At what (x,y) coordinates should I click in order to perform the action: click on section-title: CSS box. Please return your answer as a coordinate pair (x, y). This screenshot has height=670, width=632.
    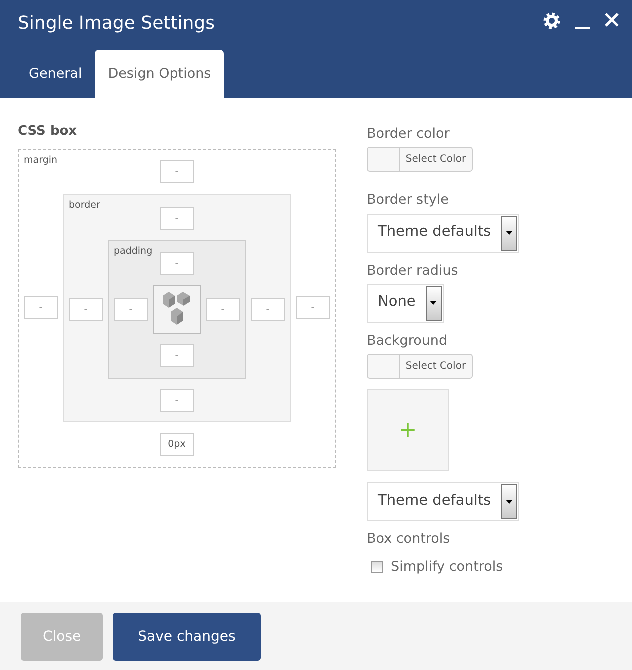
    Looking at the image, I should click on (48, 132).